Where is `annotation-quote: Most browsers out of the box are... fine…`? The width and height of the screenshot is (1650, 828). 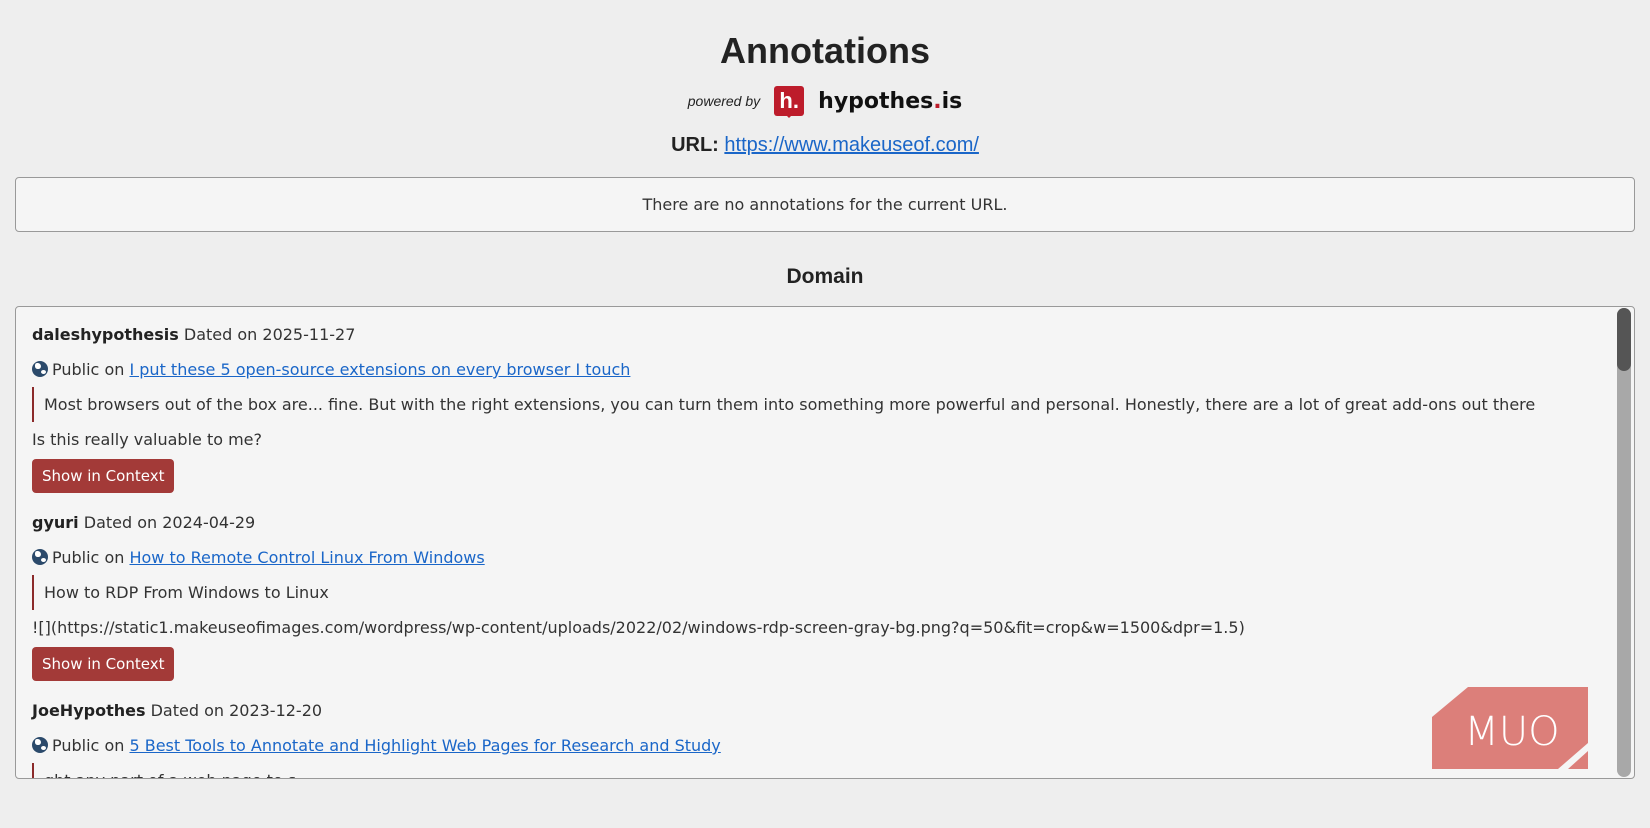 annotation-quote: Most browsers out of the box are... fine… is located at coordinates (825, 404).